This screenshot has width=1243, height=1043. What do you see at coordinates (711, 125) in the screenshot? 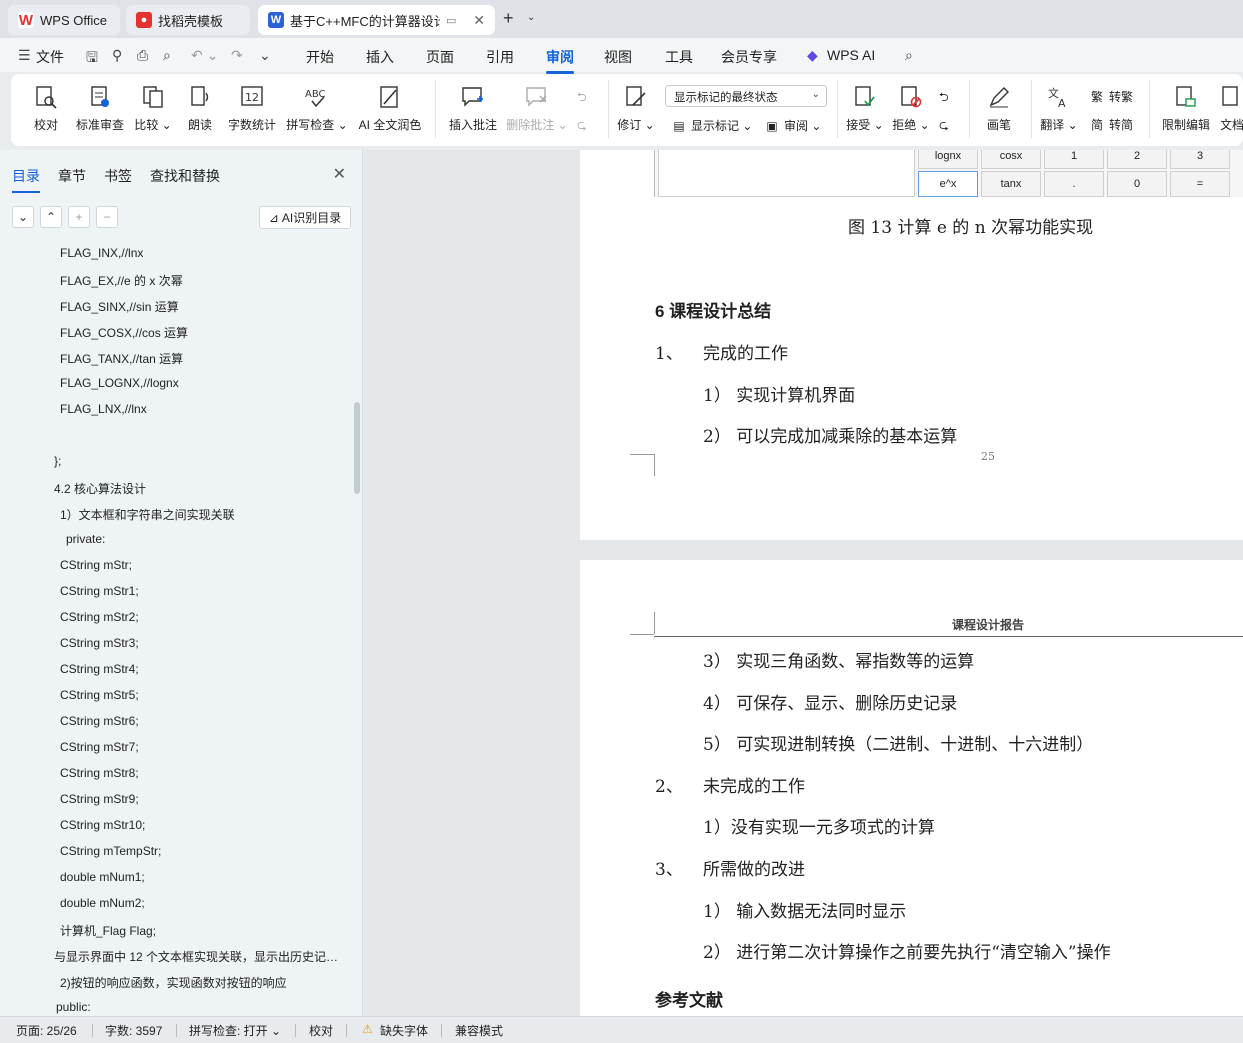
I see `show-markup-button: ▤ 显示标记 ⌄` at bounding box center [711, 125].